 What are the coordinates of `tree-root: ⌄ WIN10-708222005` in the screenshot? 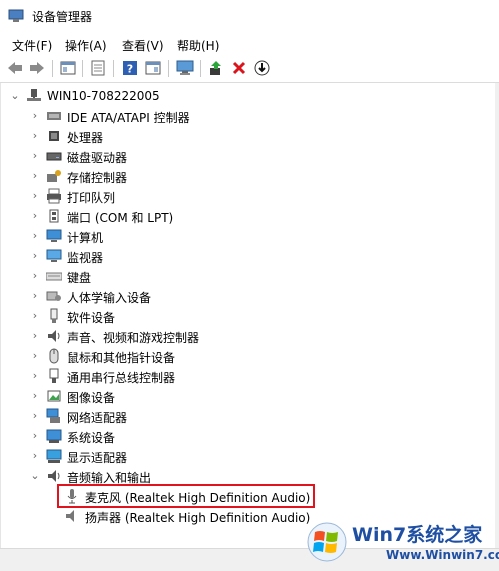 It's located at (151, 96).